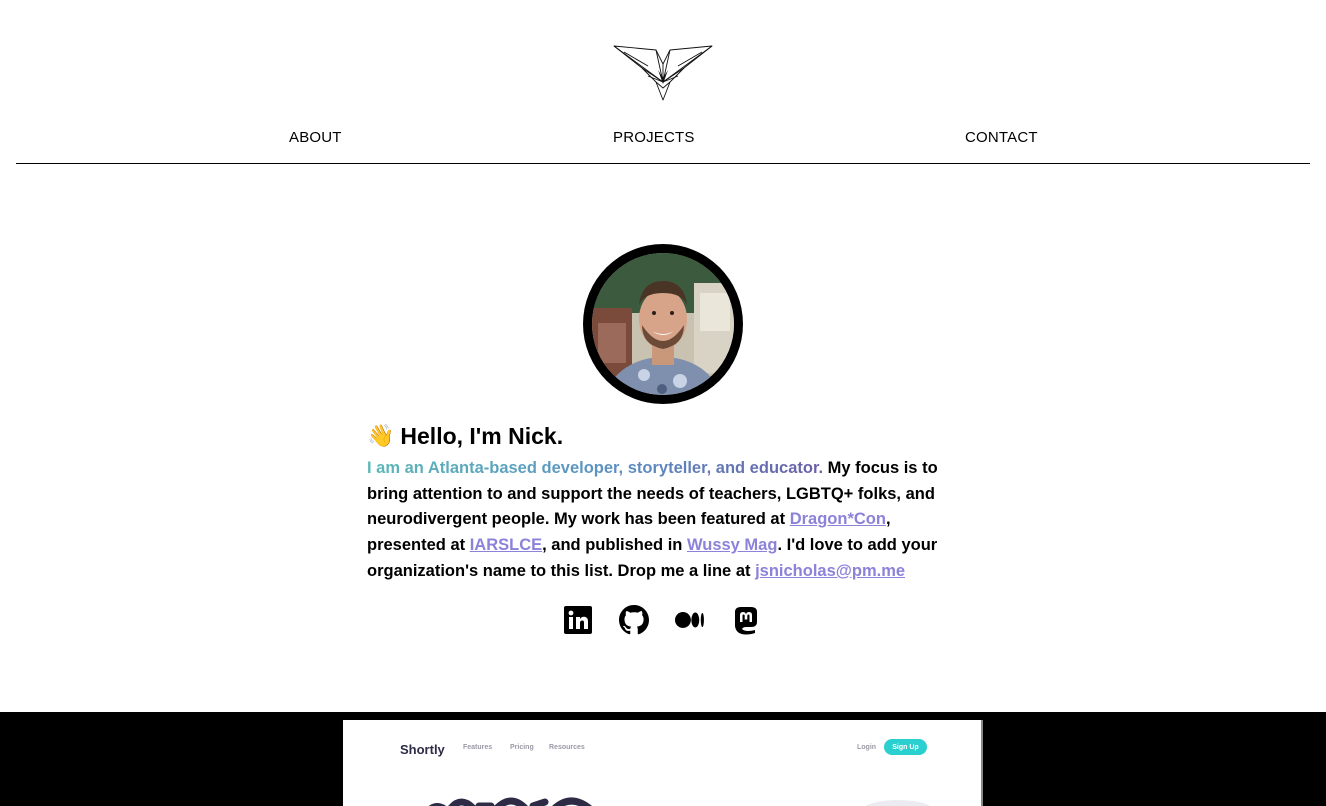  I want to click on main-nav: ABOUT PROJECTS CONTACT, so click(663, 141).